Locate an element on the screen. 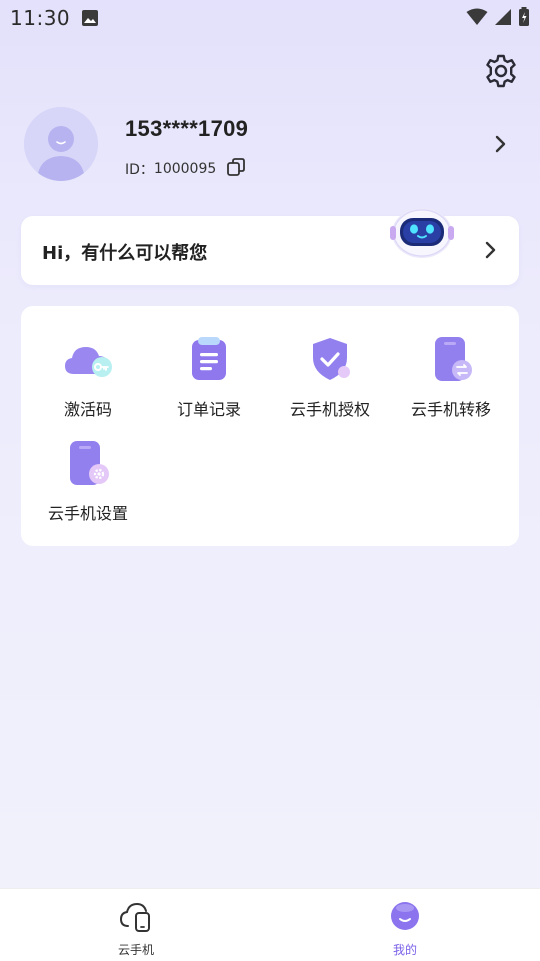  mine-smile-icon is located at coordinates (405, 919).